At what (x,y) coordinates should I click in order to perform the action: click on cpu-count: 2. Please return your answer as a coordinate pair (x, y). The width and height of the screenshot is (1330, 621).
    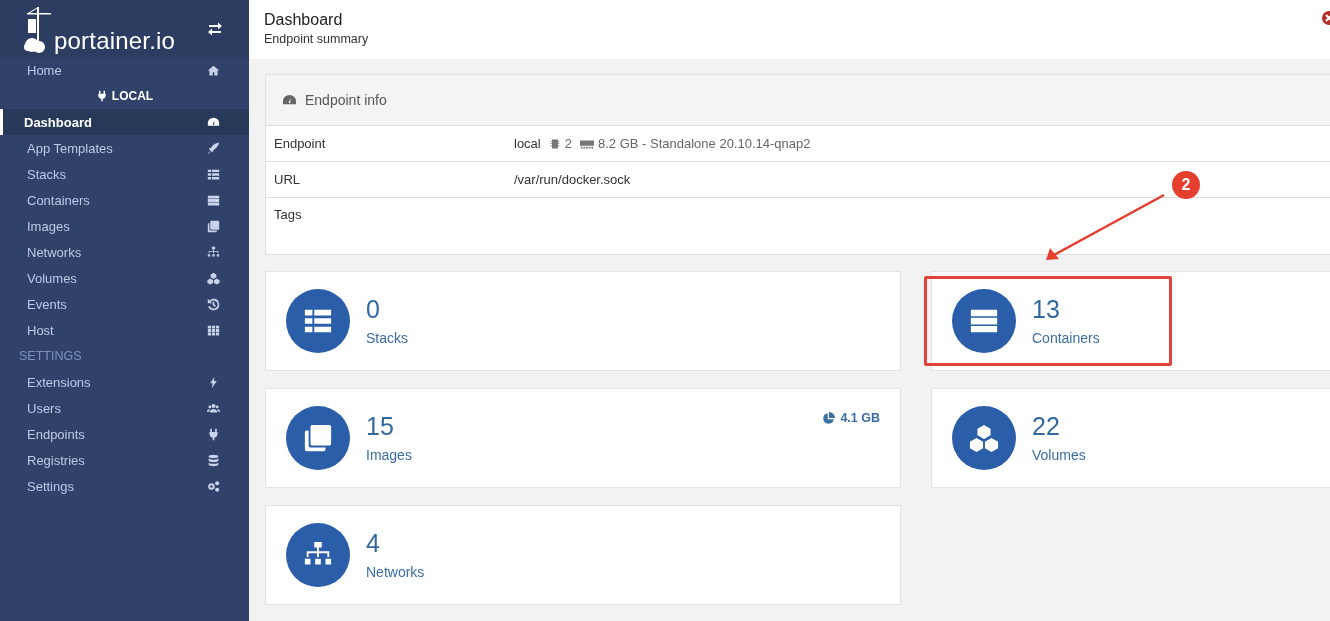
    Looking at the image, I should click on (568, 143).